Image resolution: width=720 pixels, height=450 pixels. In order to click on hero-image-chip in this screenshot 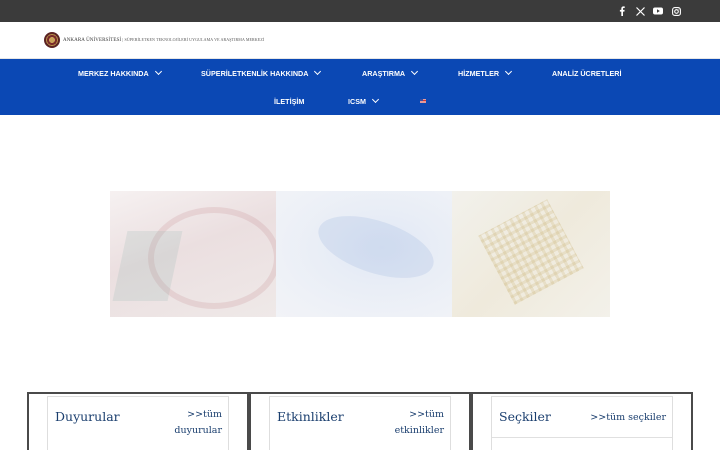, I will do `click(531, 254)`.